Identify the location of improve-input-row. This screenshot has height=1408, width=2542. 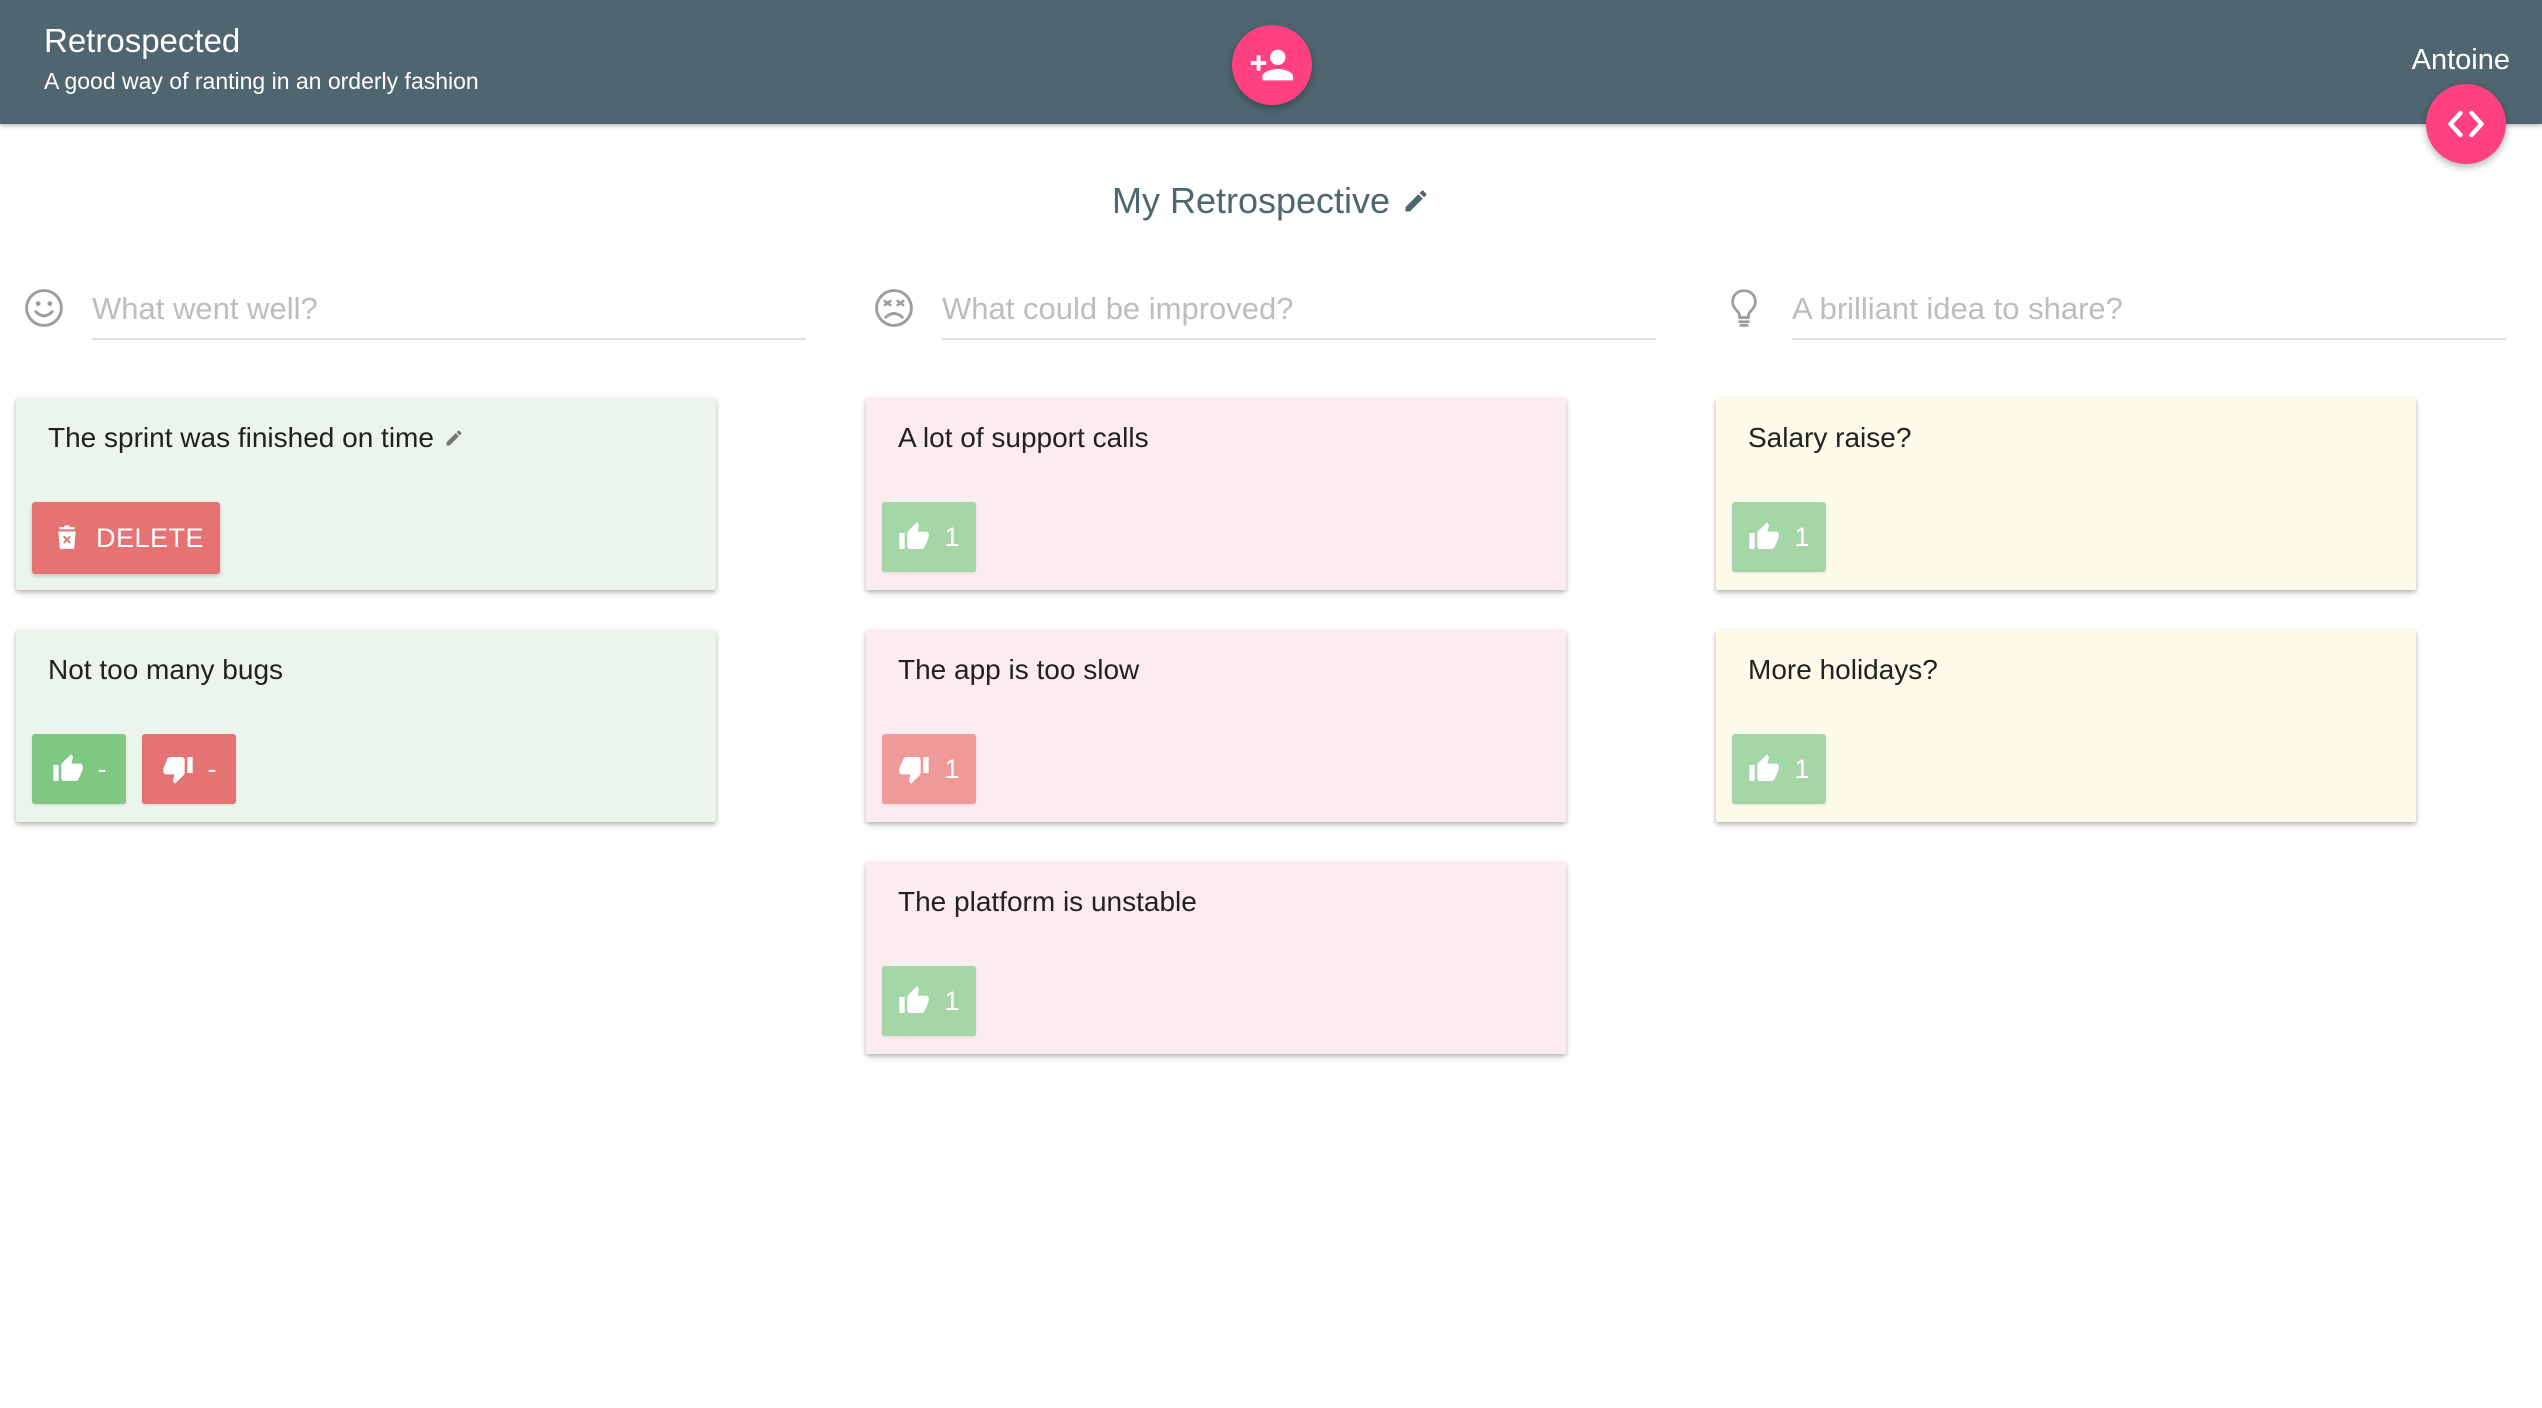
(1266, 311).